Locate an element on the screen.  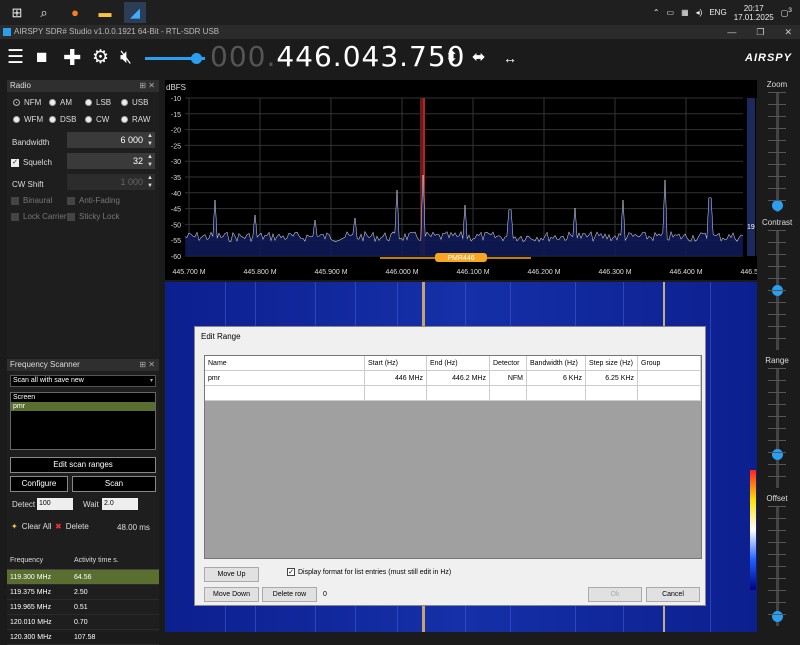
wait-input: 2.0 is located at coordinates (120, 504).